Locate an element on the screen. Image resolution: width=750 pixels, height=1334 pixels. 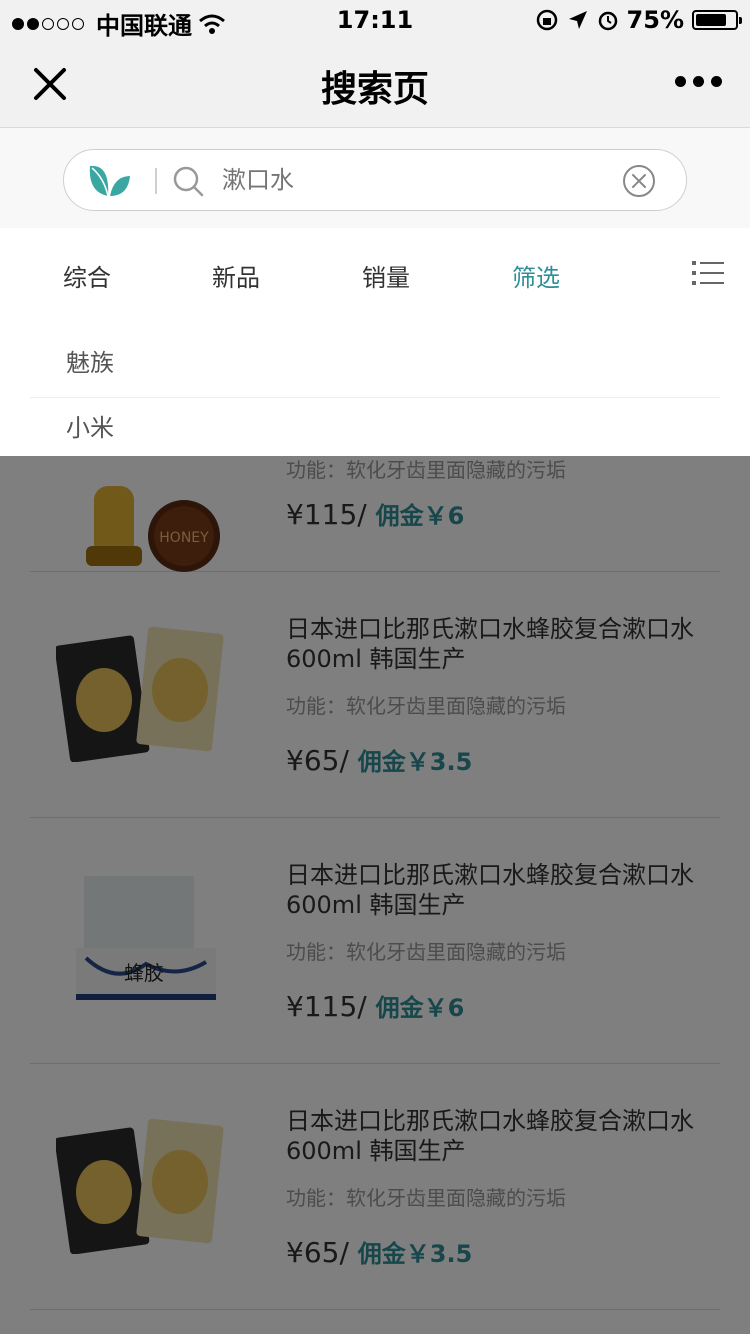
search-divider is located at coordinates (156, 181).